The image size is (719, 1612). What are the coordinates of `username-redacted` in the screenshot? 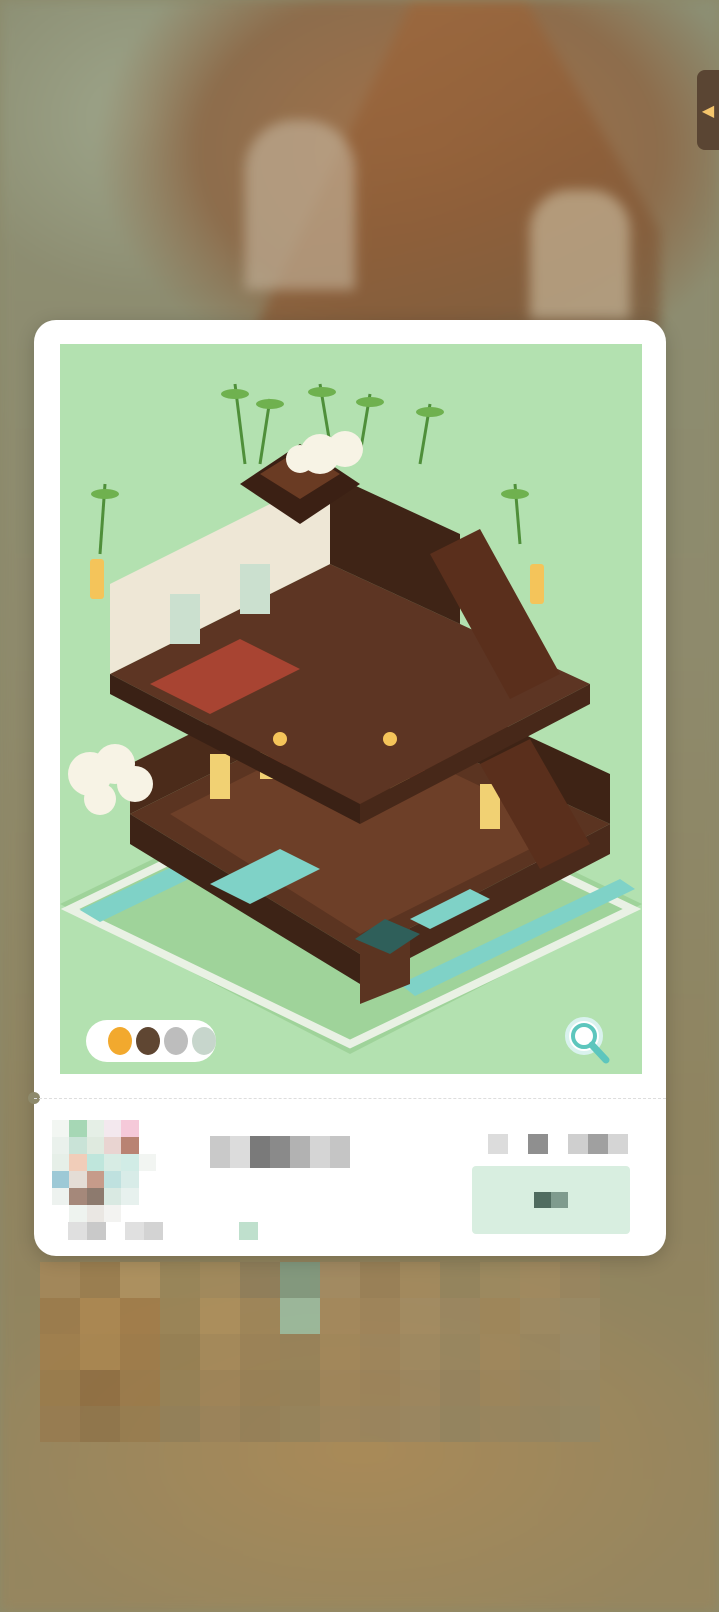 It's located at (280, 1152).